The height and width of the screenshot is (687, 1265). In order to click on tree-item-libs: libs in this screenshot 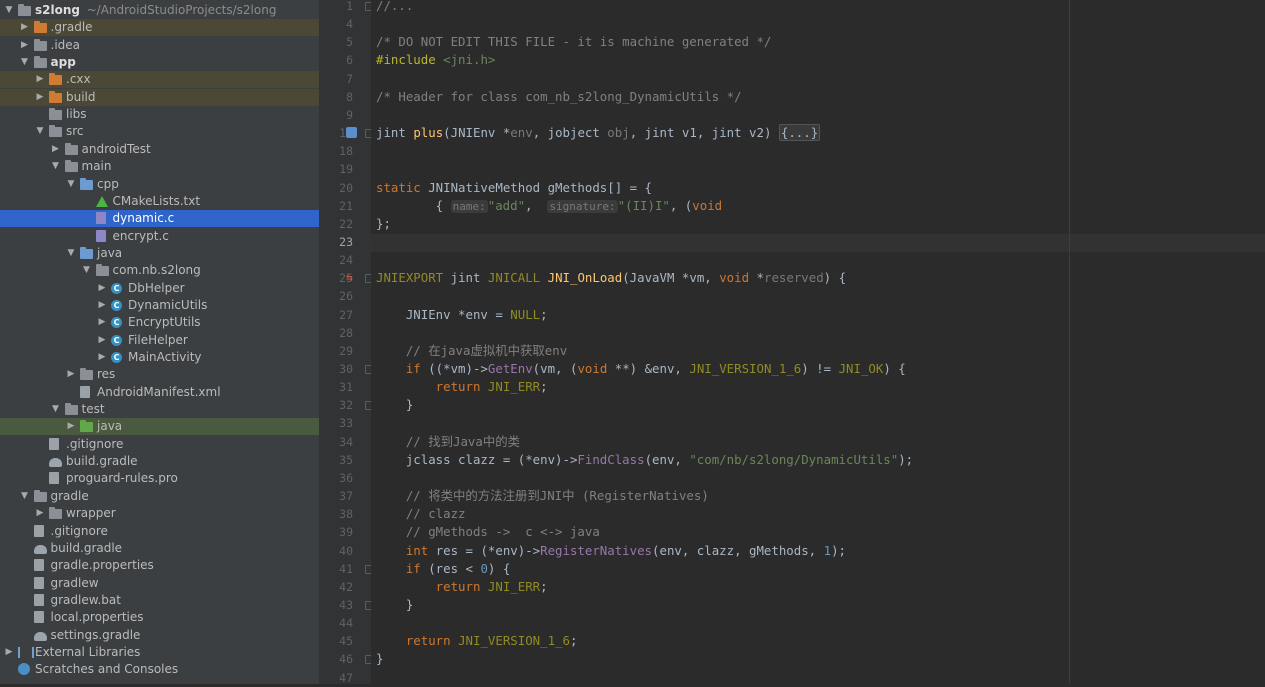, I will do `click(159, 114)`.